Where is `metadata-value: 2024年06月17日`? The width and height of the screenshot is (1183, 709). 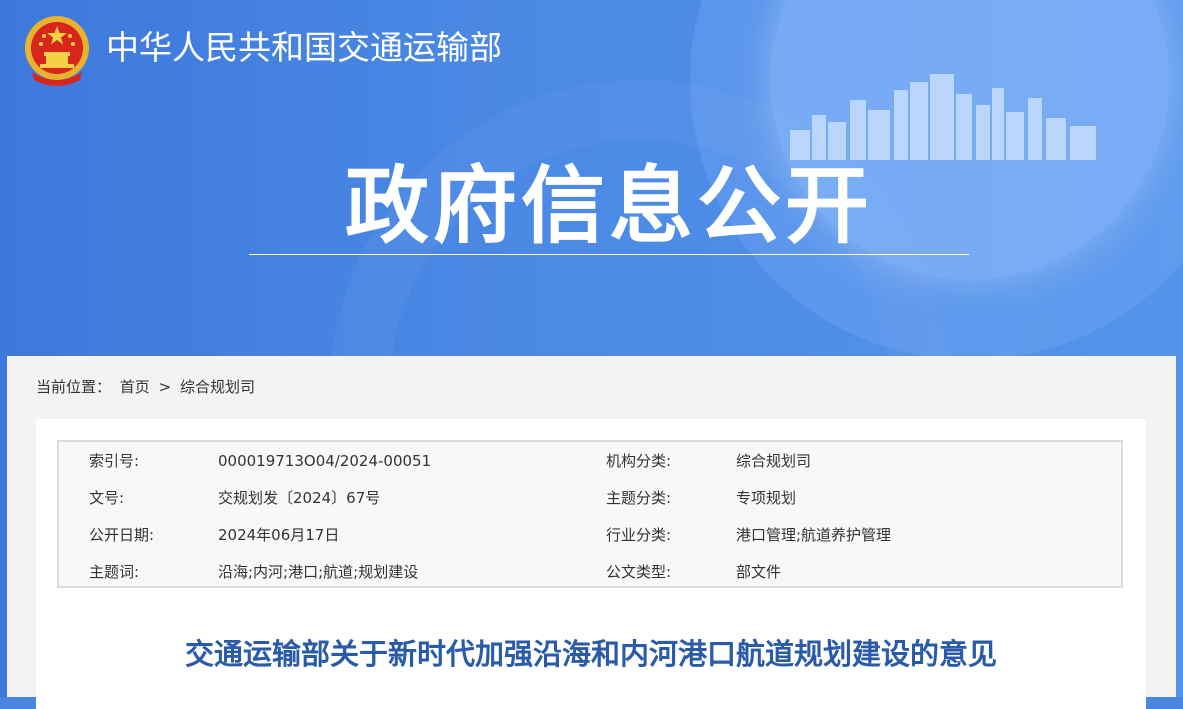
metadata-value: 2024年06月17日 is located at coordinates (279, 535).